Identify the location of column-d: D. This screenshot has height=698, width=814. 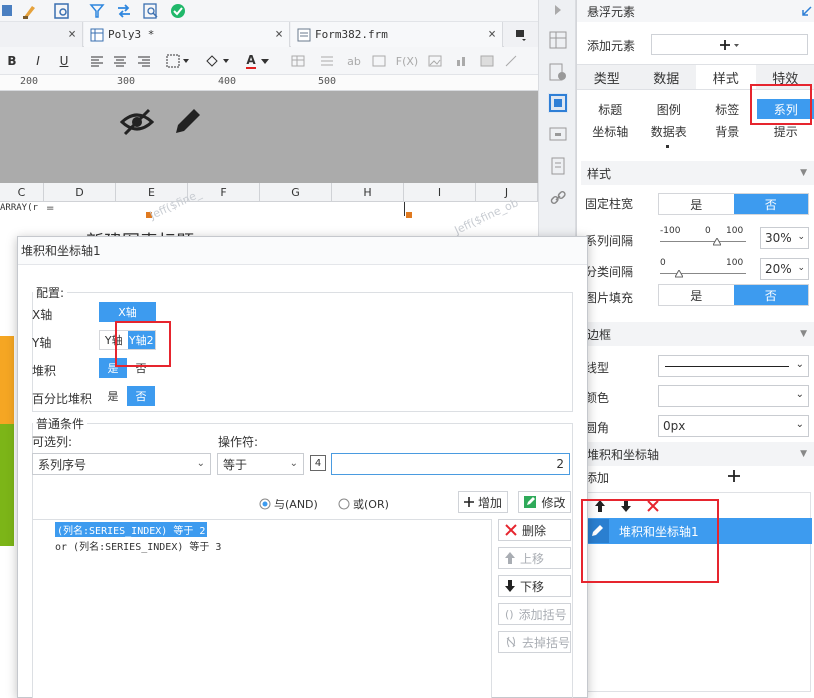
(80, 192).